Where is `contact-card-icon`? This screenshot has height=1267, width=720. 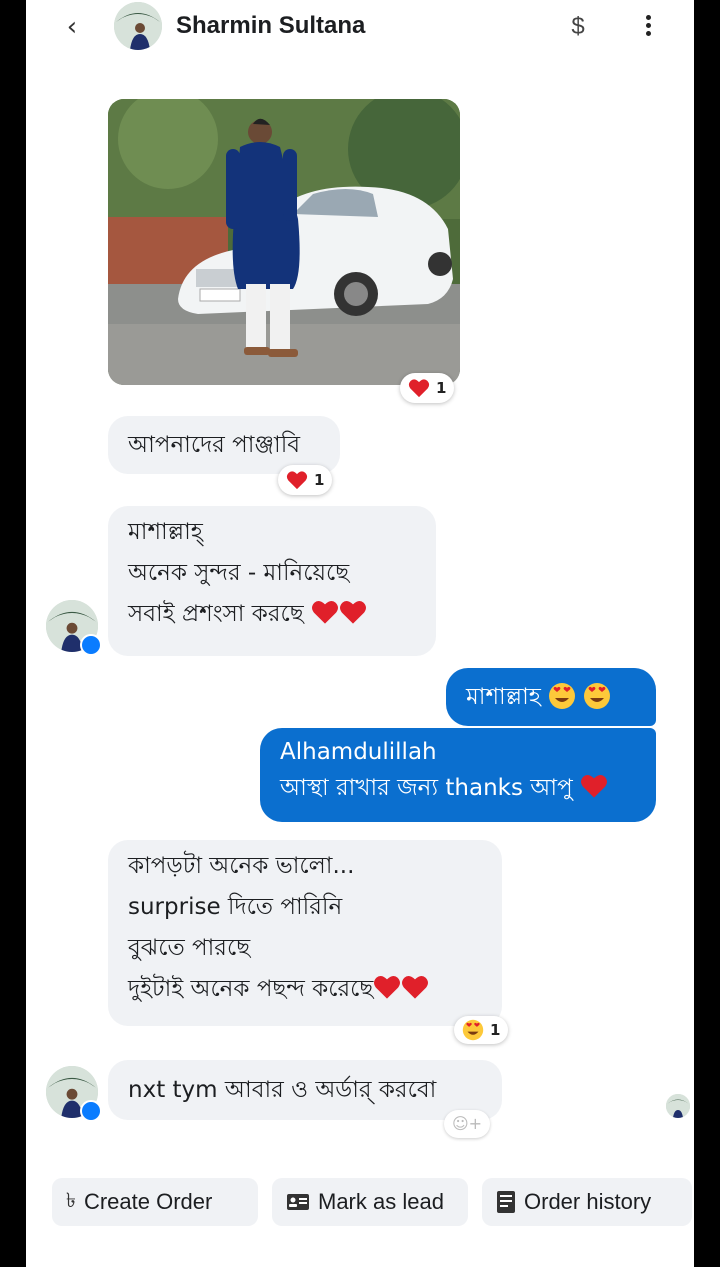
contact-card-icon is located at coordinates (298, 1202).